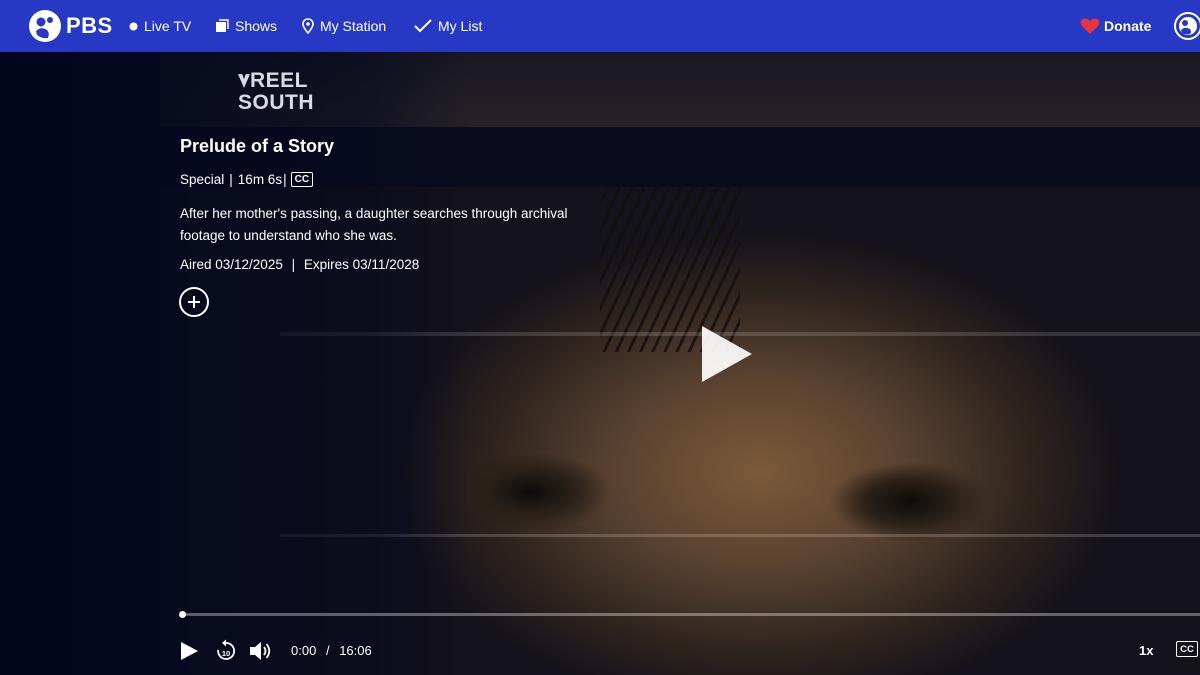 This screenshot has width=1200, height=675. I want to click on current-time: 0:00, so click(304, 650).